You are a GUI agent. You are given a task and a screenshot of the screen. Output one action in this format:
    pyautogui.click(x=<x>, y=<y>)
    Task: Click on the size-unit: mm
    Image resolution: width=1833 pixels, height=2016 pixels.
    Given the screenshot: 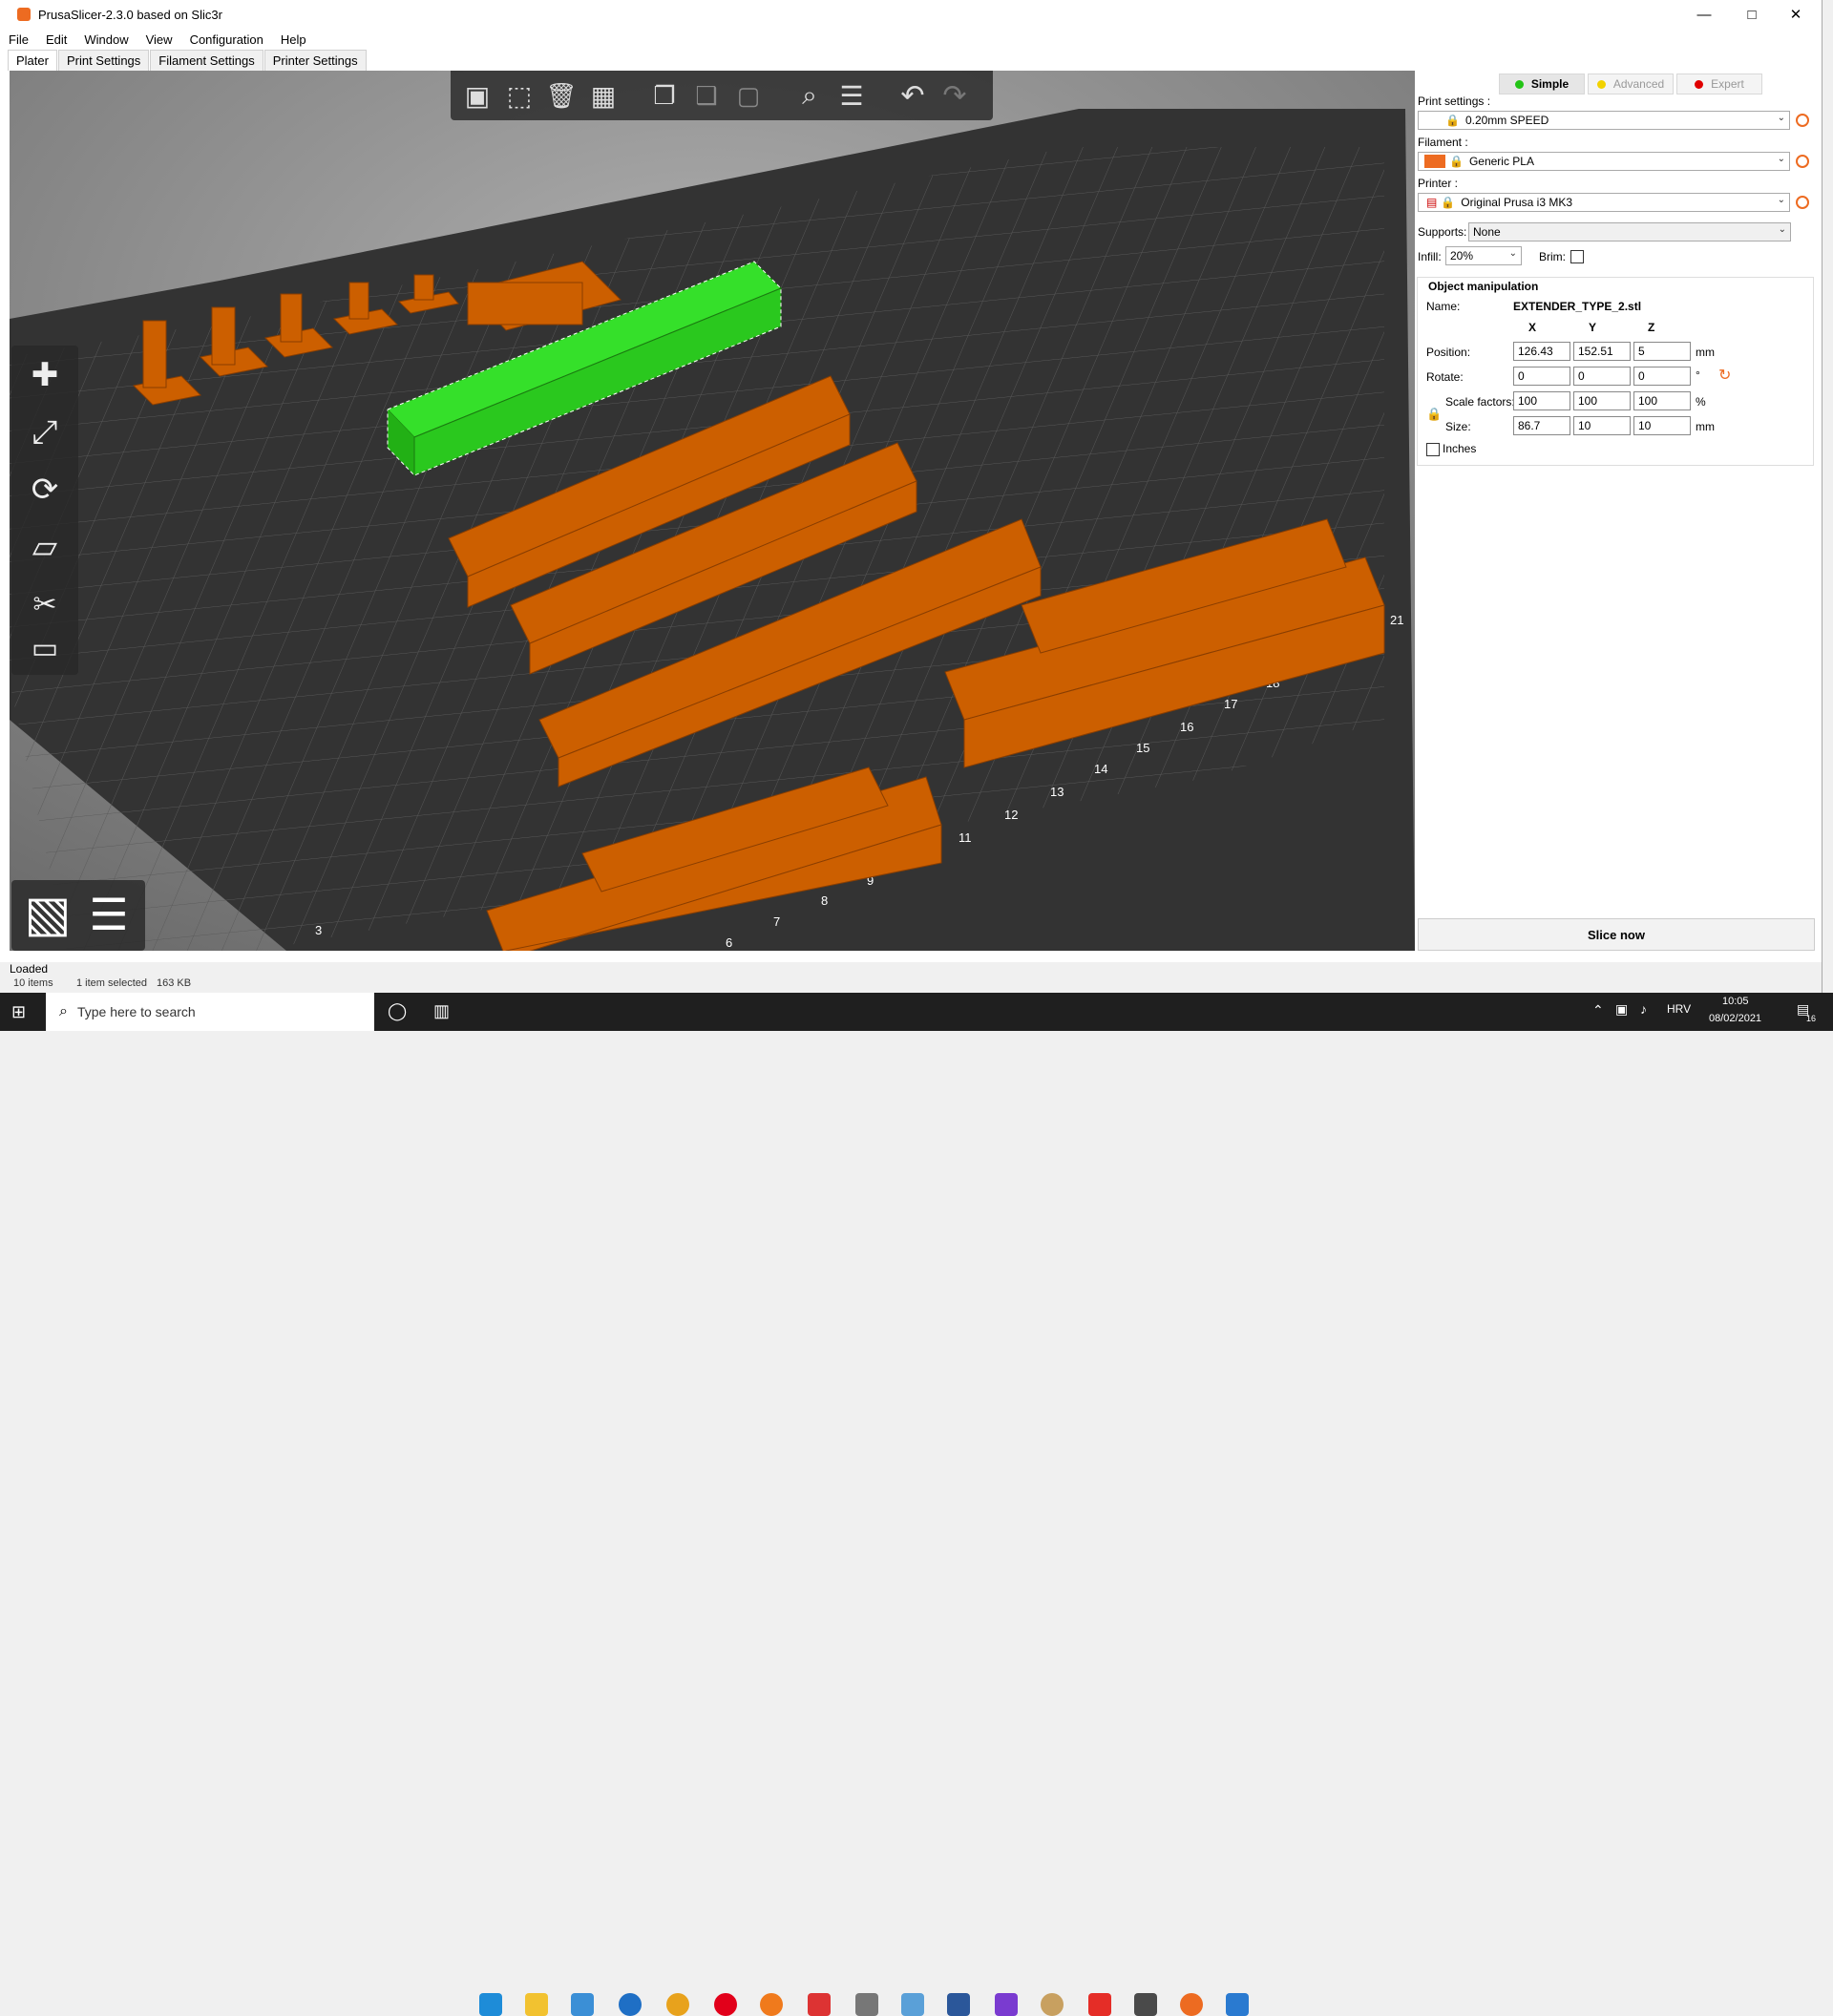 What is the action you would take?
    pyautogui.click(x=1705, y=427)
    